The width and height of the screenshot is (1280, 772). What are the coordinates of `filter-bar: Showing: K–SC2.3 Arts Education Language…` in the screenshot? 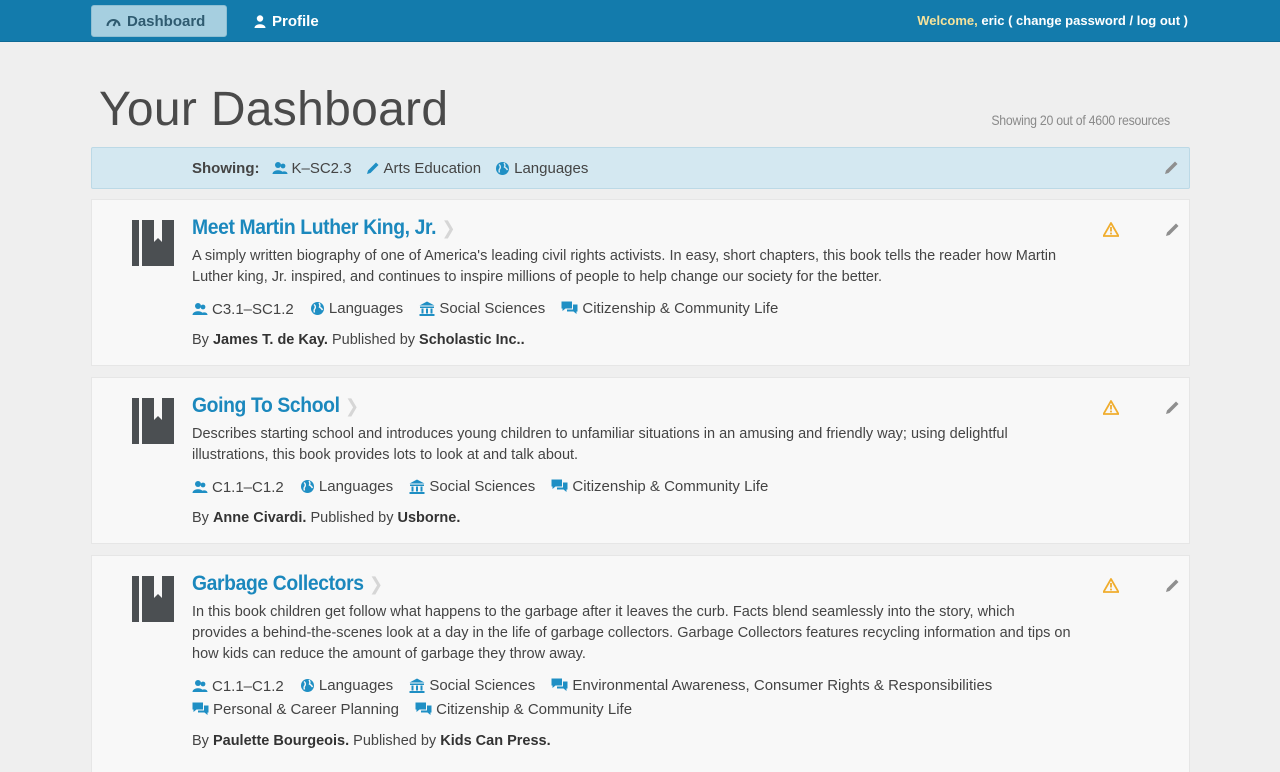 It's located at (640, 168).